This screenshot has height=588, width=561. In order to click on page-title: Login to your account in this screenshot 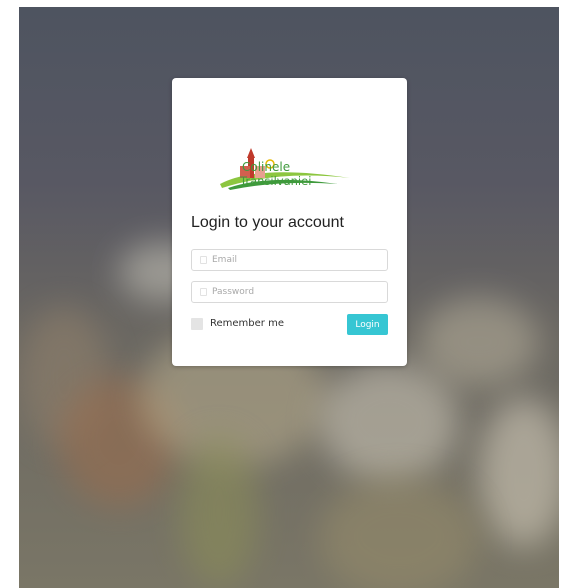, I will do `click(267, 222)`.